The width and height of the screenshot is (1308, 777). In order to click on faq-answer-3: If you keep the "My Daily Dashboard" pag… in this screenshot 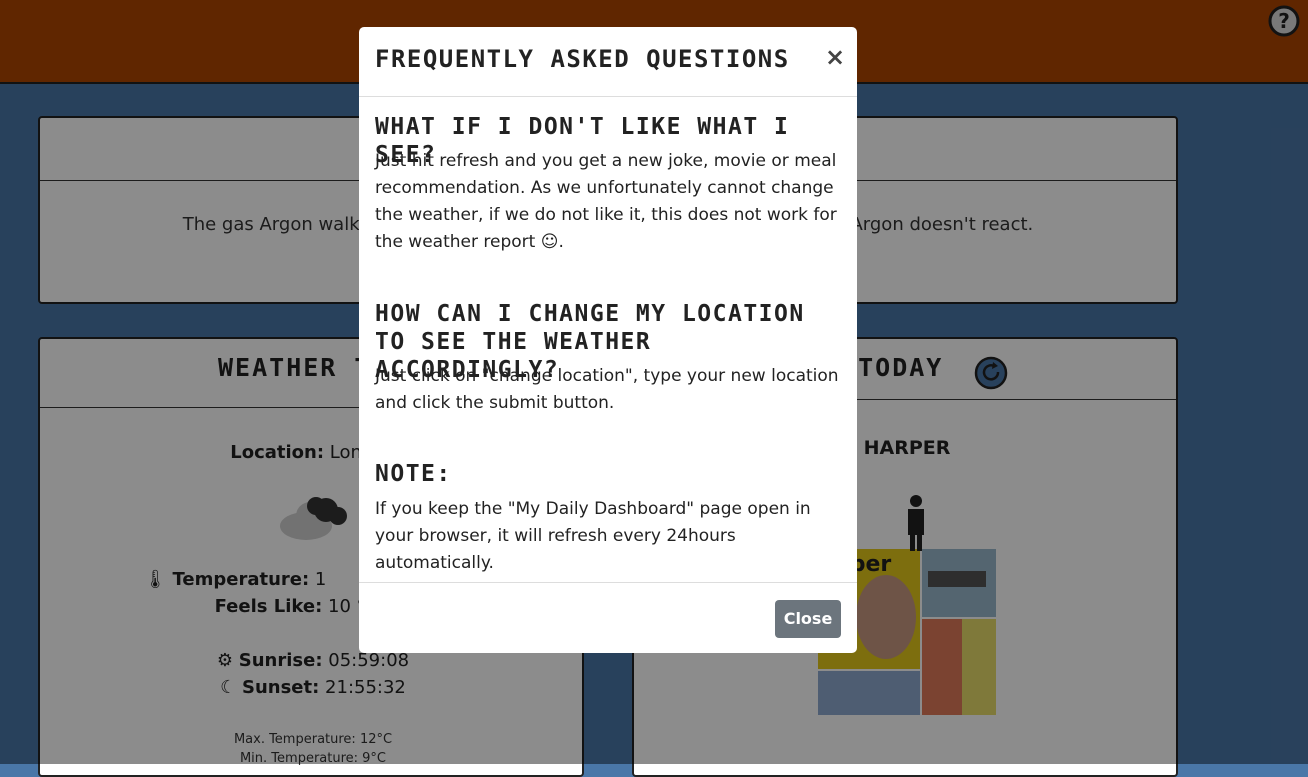, I will do `click(593, 536)`.